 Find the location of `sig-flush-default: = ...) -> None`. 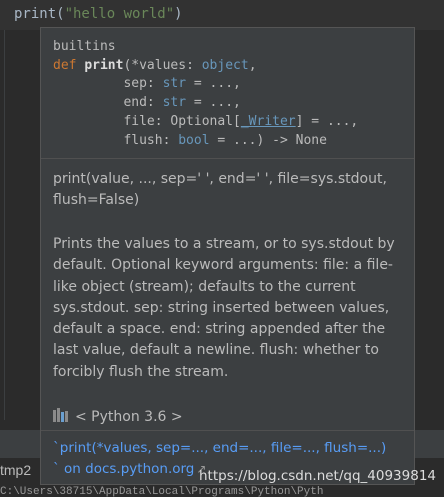

sig-flush-default: = ...) -> None is located at coordinates (268, 140).